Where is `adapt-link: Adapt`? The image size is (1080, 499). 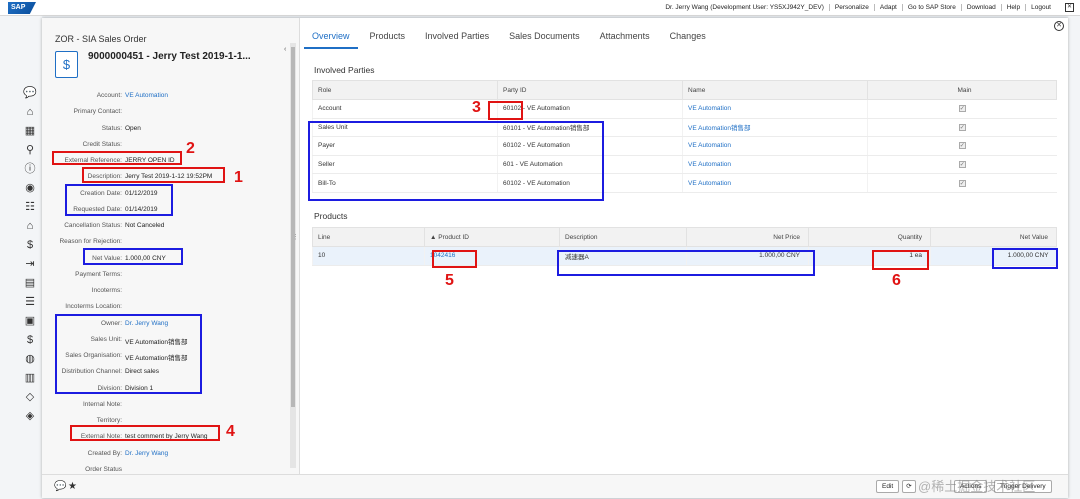
adapt-link: Adapt is located at coordinates (887, 7).